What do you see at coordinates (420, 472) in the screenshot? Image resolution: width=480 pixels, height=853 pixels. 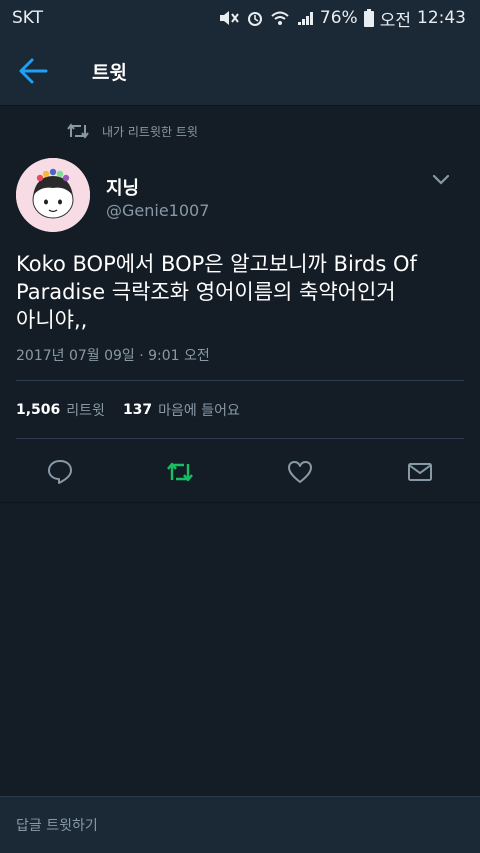 I see `mail-icon` at bounding box center [420, 472].